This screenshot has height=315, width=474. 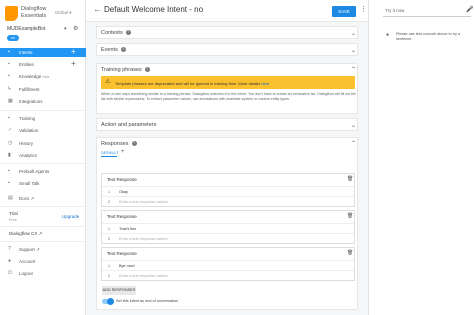 What do you see at coordinates (43, 273) in the screenshot?
I see `sidebar-item-logout: ⏻ Logout` at bounding box center [43, 273].